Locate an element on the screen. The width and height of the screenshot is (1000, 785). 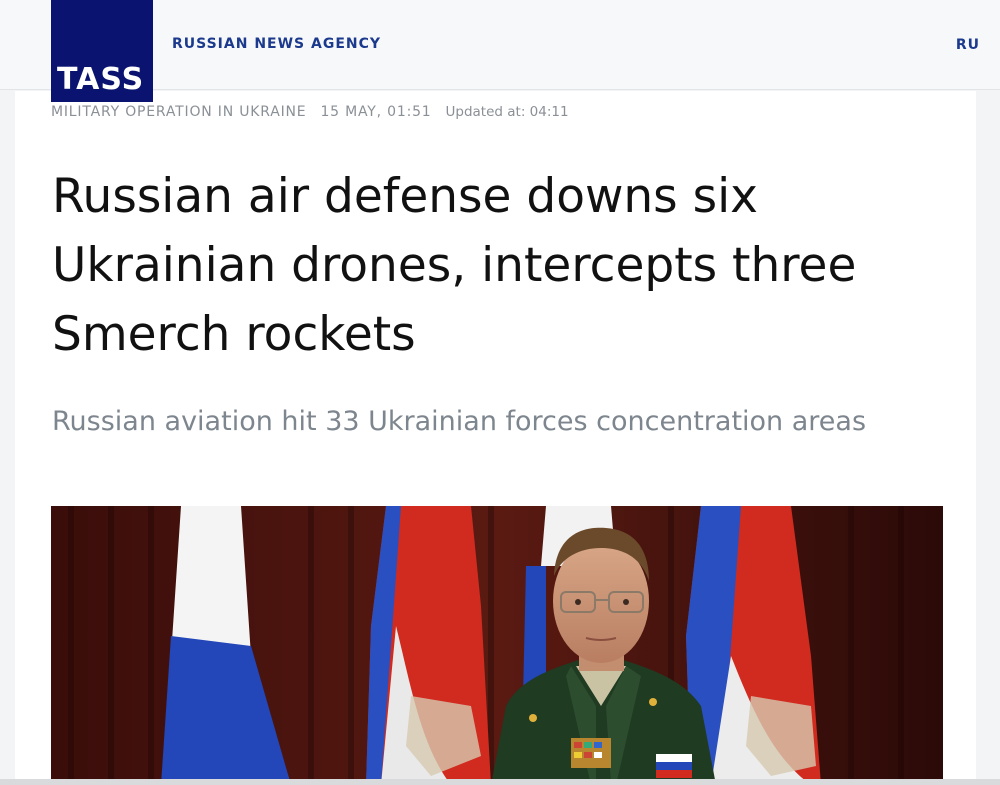
tass-logo: TASS is located at coordinates (102, 51).